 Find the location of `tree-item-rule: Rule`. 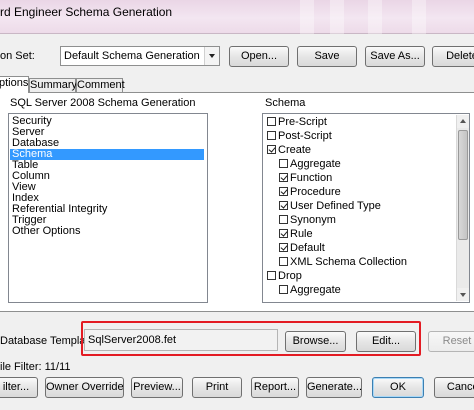

tree-item-rule: Rule is located at coordinates (296, 234).